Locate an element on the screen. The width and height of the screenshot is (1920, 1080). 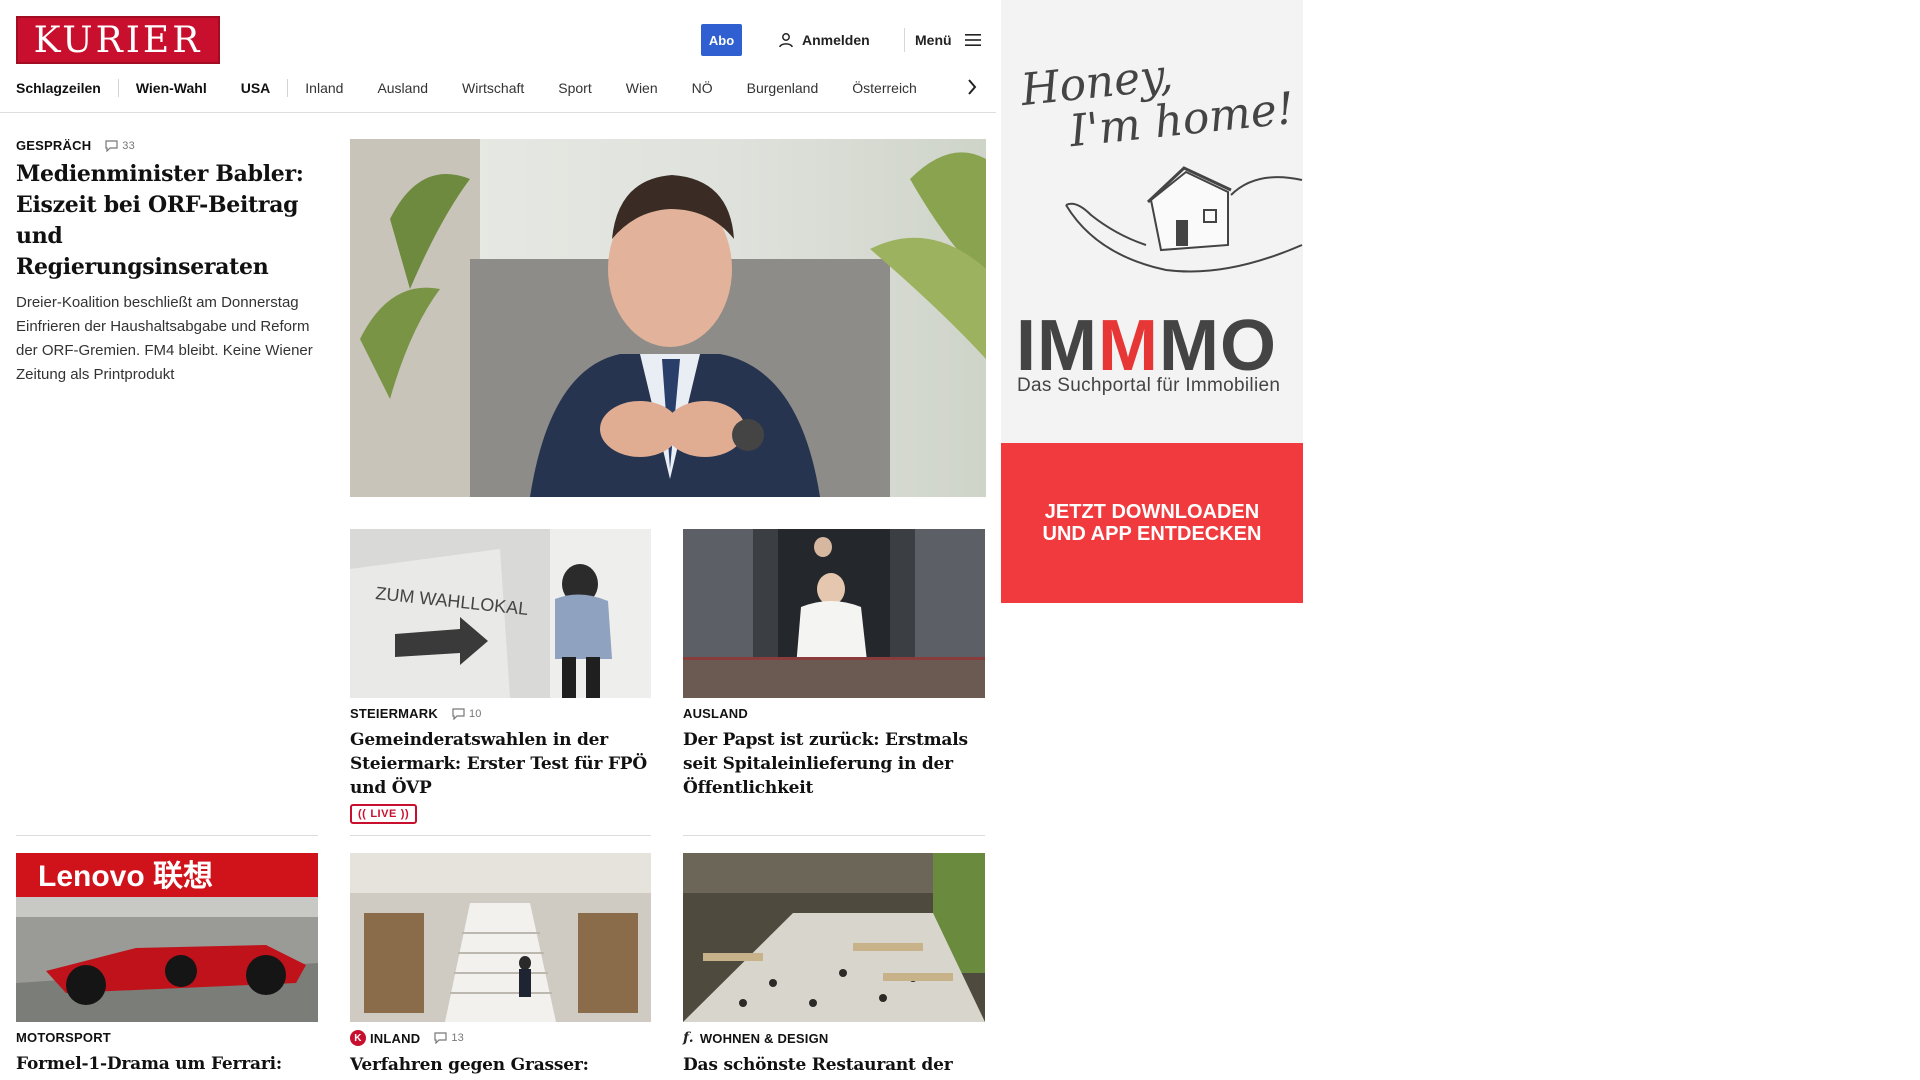
header-divider is located at coordinates (904, 40).